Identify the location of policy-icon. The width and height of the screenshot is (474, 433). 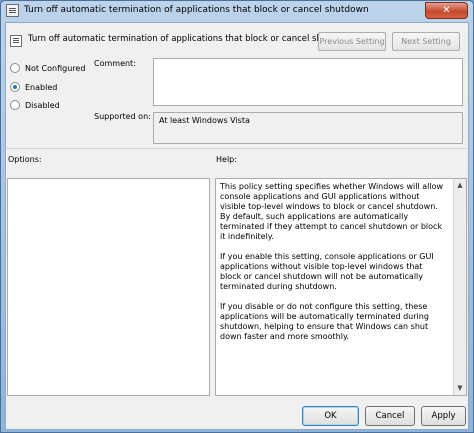
(12, 10).